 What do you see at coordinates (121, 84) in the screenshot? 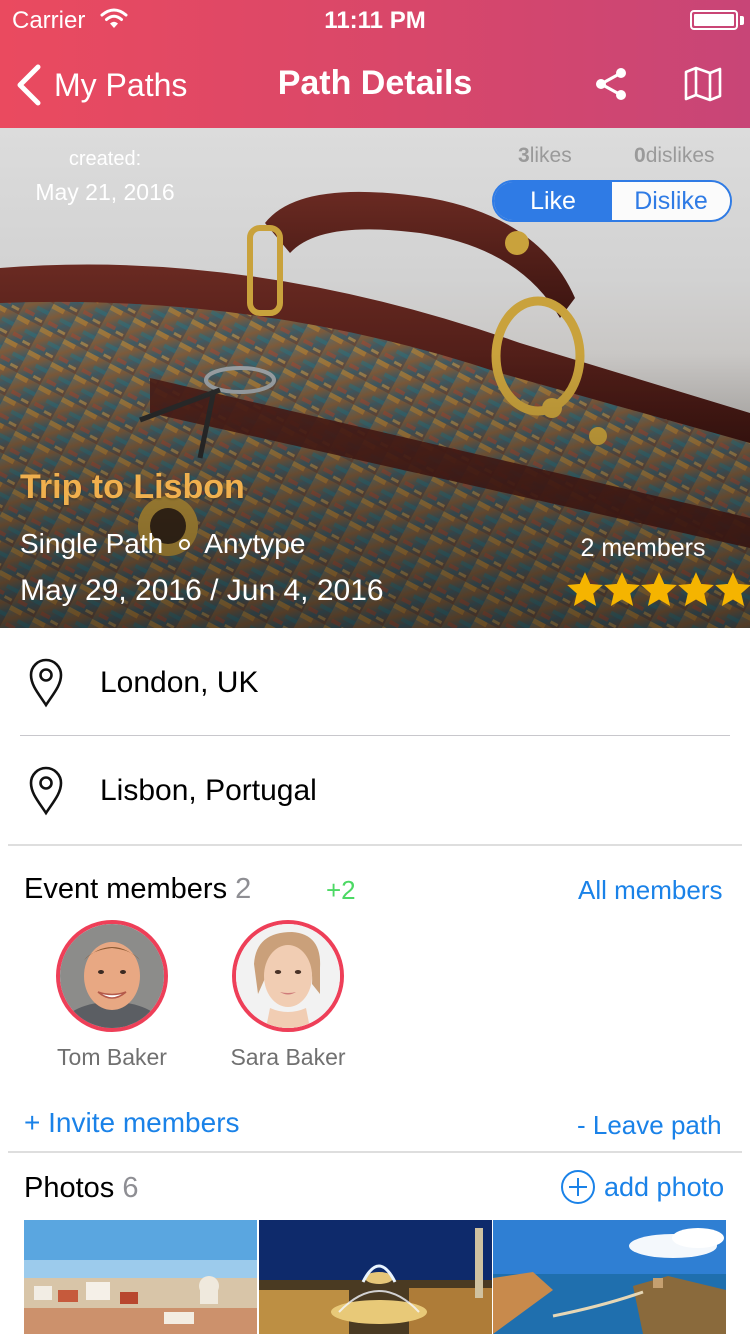
I see `back-label: My Paths` at bounding box center [121, 84].